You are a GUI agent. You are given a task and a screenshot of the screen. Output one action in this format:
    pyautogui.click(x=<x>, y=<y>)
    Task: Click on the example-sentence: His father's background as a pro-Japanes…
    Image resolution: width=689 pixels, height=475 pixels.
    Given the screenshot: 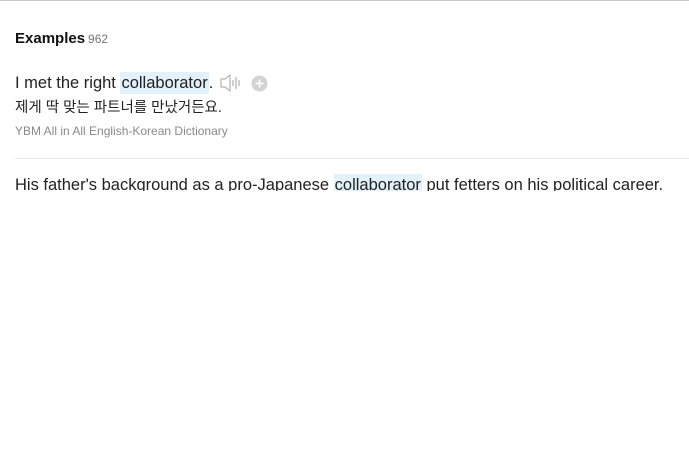 What is the action you would take?
    pyautogui.click(x=352, y=182)
    